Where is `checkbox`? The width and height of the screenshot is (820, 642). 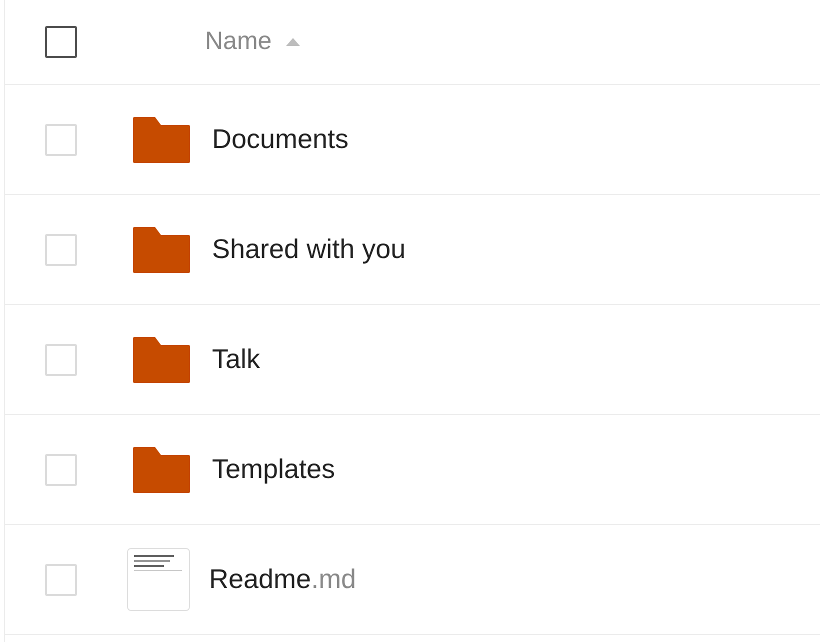 checkbox is located at coordinates (61, 42).